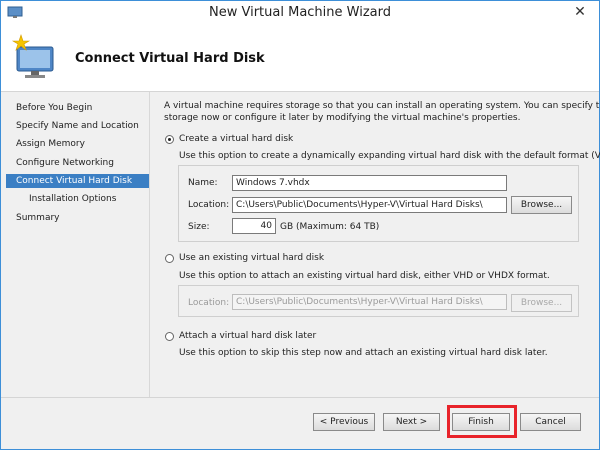 The width and height of the screenshot is (600, 450). What do you see at coordinates (77, 199) in the screenshot?
I see `nav-item-installation-options: Installation Options` at bounding box center [77, 199].